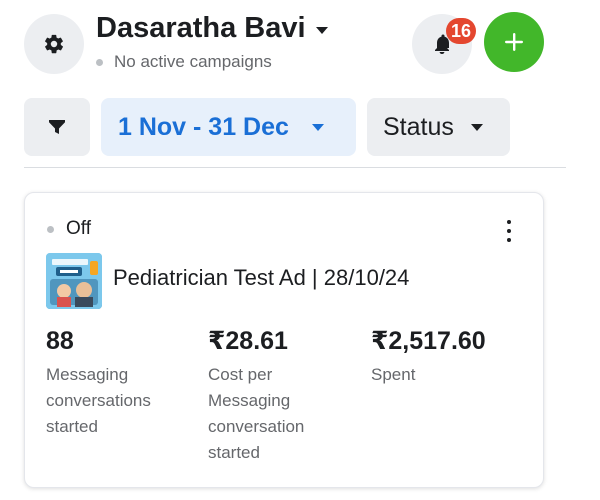 This screenshot has width=600, height=500. I want to click on status-filter-label: Status, so click(418, 126).